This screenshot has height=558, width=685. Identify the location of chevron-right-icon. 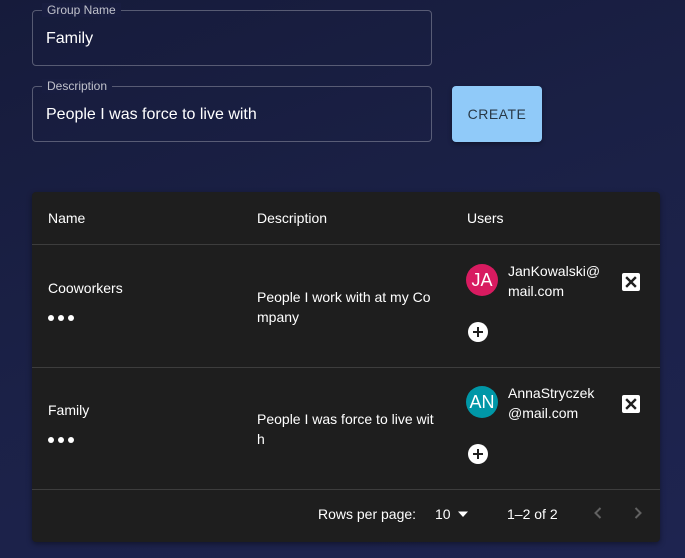
(638, 513).